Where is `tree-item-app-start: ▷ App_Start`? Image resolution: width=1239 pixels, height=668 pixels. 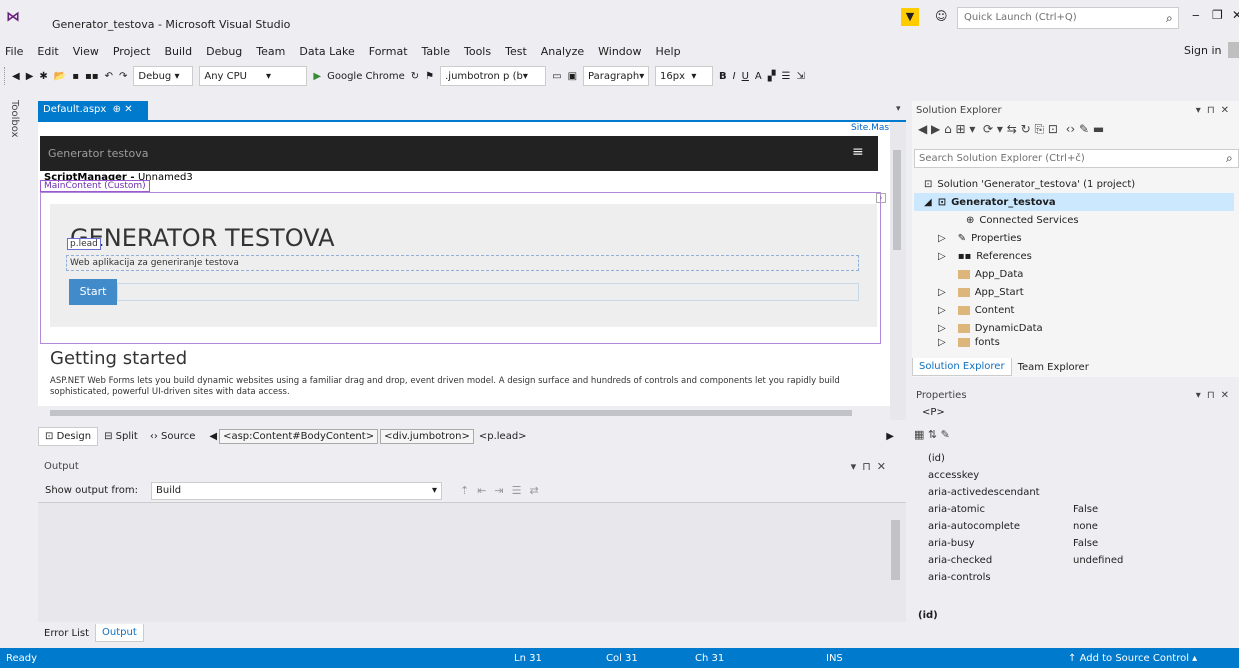
tree-item-app-start: ▷ App_Start is located at coordinates (1074, 292).